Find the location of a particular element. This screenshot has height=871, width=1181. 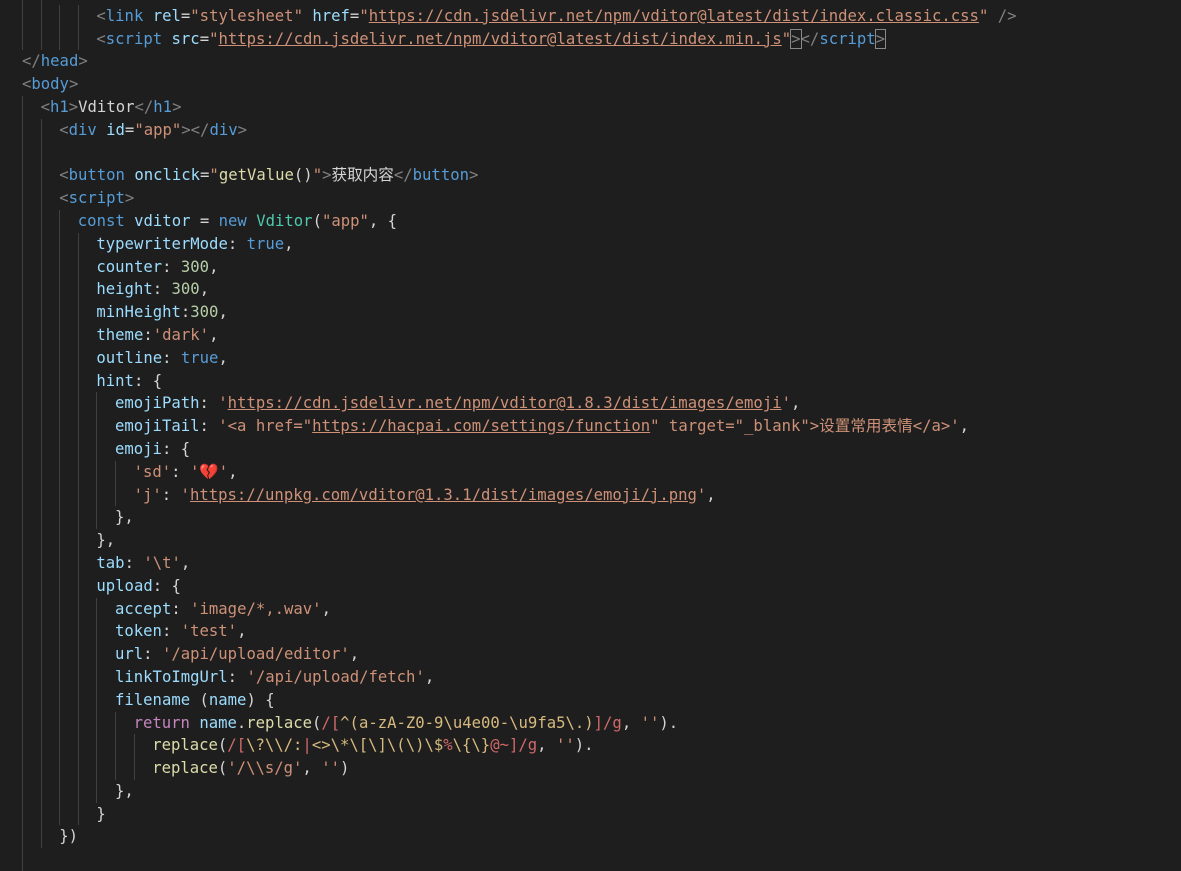

code-token: head is located at coordinates (88, 1).